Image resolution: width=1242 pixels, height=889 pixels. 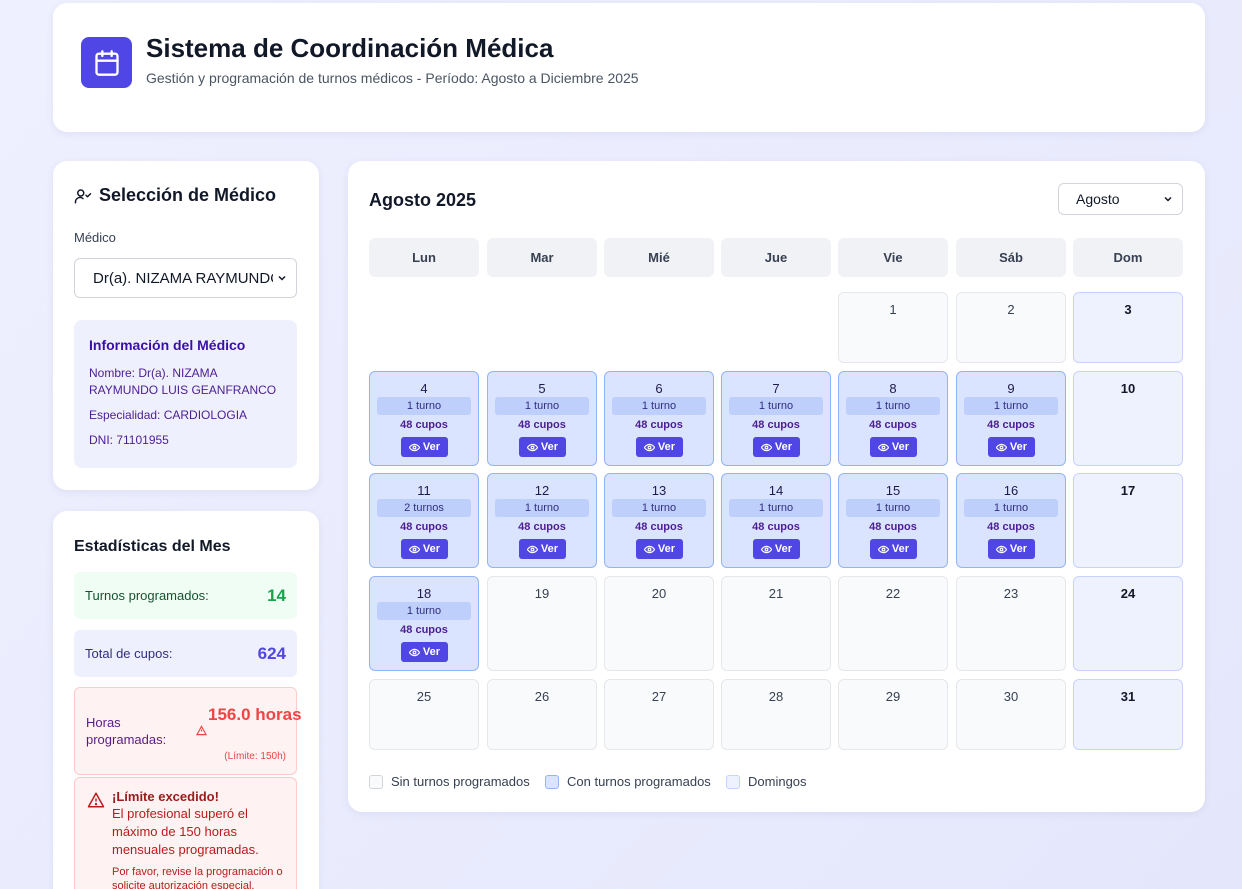 I want to click on alert-triangle-icon, so click(x=96, y=800).